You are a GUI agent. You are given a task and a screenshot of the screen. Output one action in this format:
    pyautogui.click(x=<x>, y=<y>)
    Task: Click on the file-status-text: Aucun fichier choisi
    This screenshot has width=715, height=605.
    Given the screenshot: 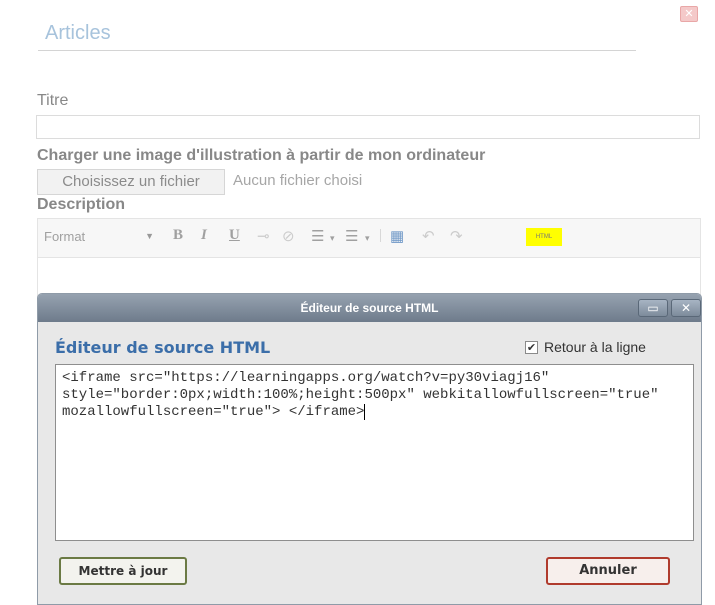 What is the action you would take?
    pyautogui.click(x=298, y=180)
    